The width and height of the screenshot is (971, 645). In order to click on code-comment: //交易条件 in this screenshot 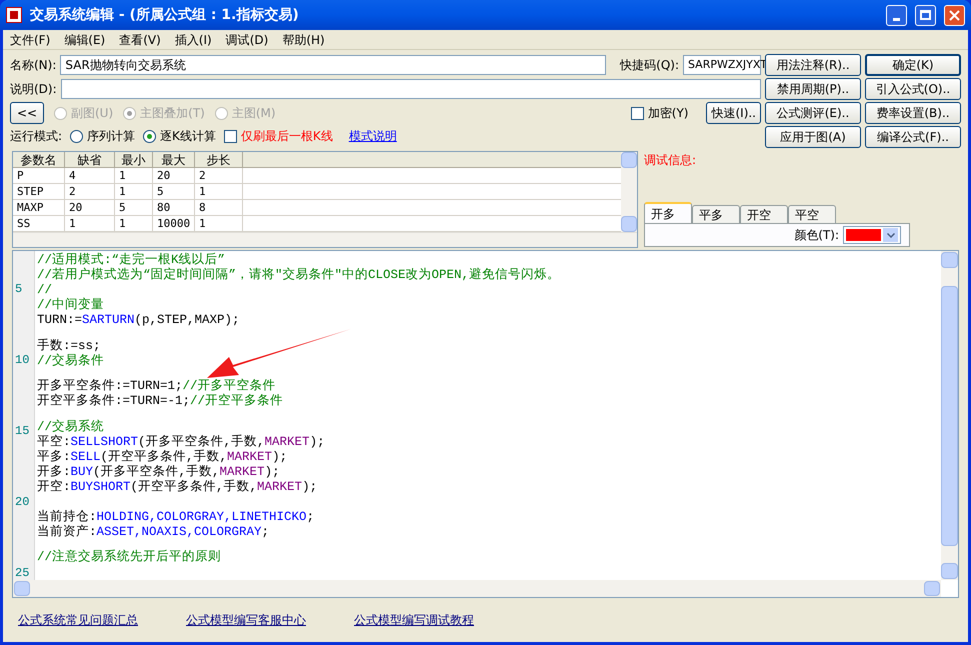, I will do `click(70, 361)`.